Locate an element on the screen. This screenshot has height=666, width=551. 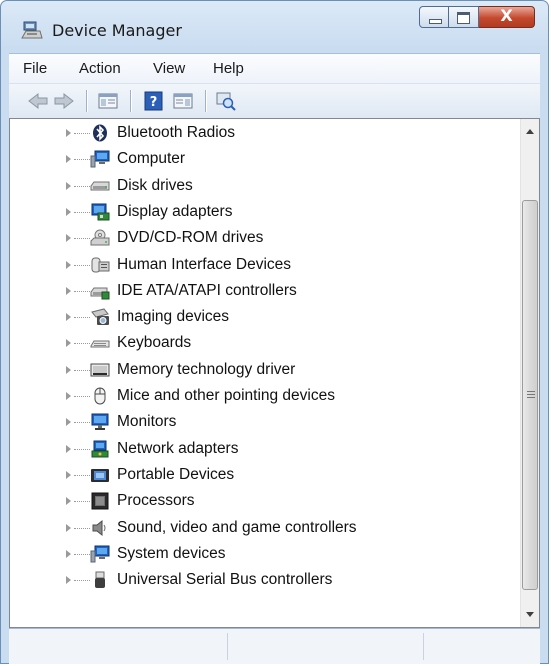
tree-item-label: Sound, video and game controllers is located at coordinates (237, 527).